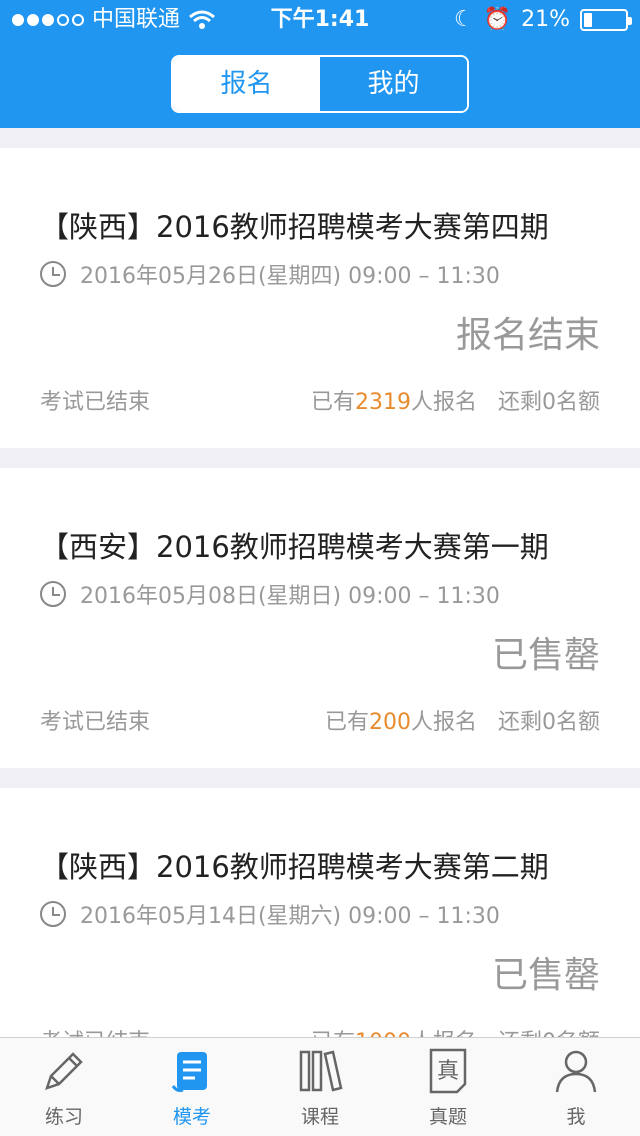 The image size is (640, 1136). Describe the element at coordinates (321, 1071) in the screenshot. I see `books-icon` at that location.